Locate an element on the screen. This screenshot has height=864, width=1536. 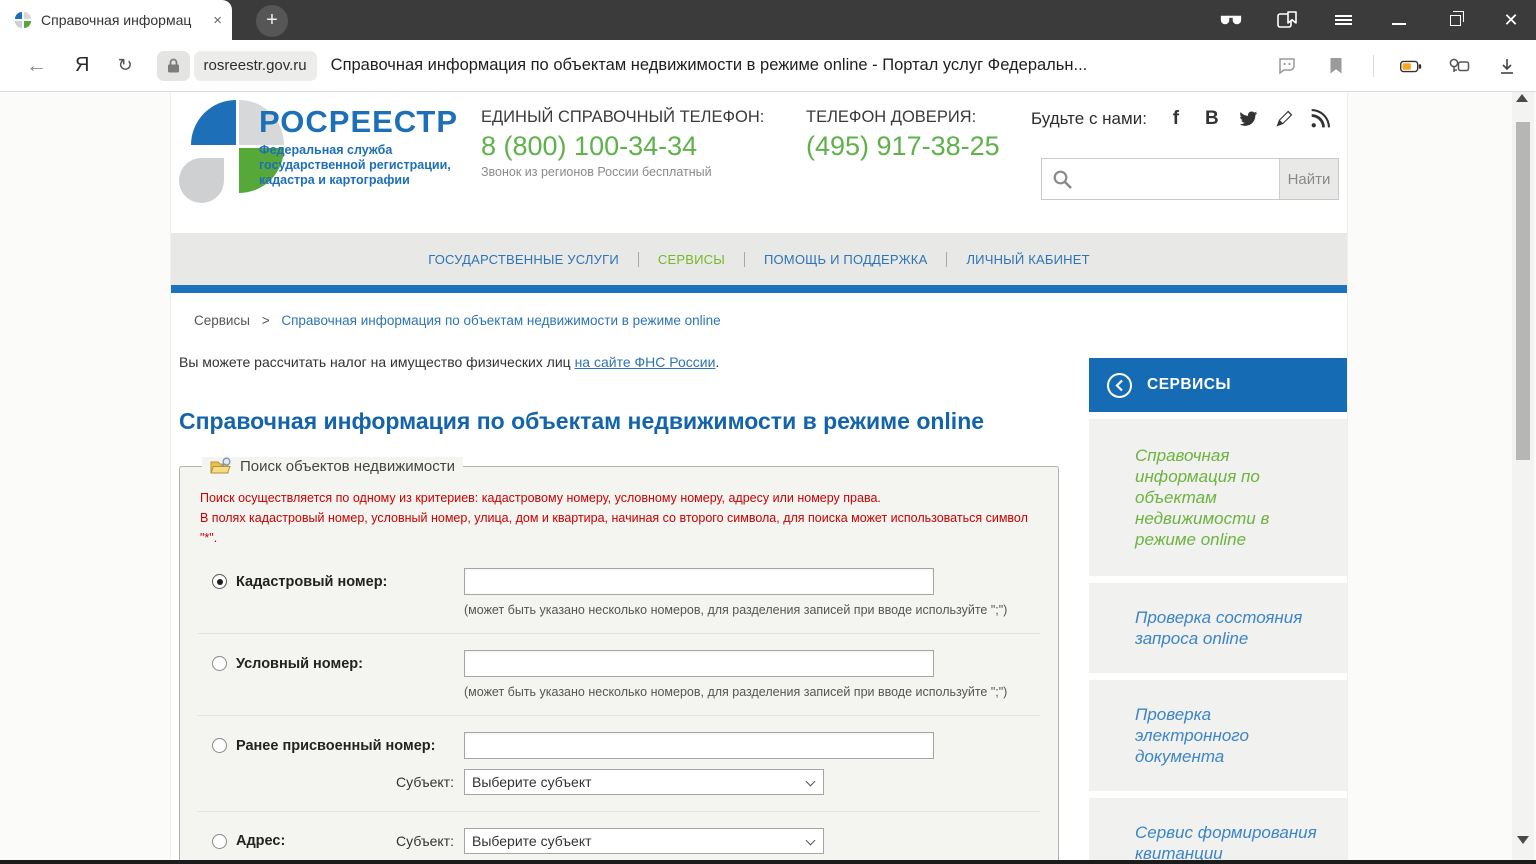
toolbar-divider is located at coordinates (1373, 66).